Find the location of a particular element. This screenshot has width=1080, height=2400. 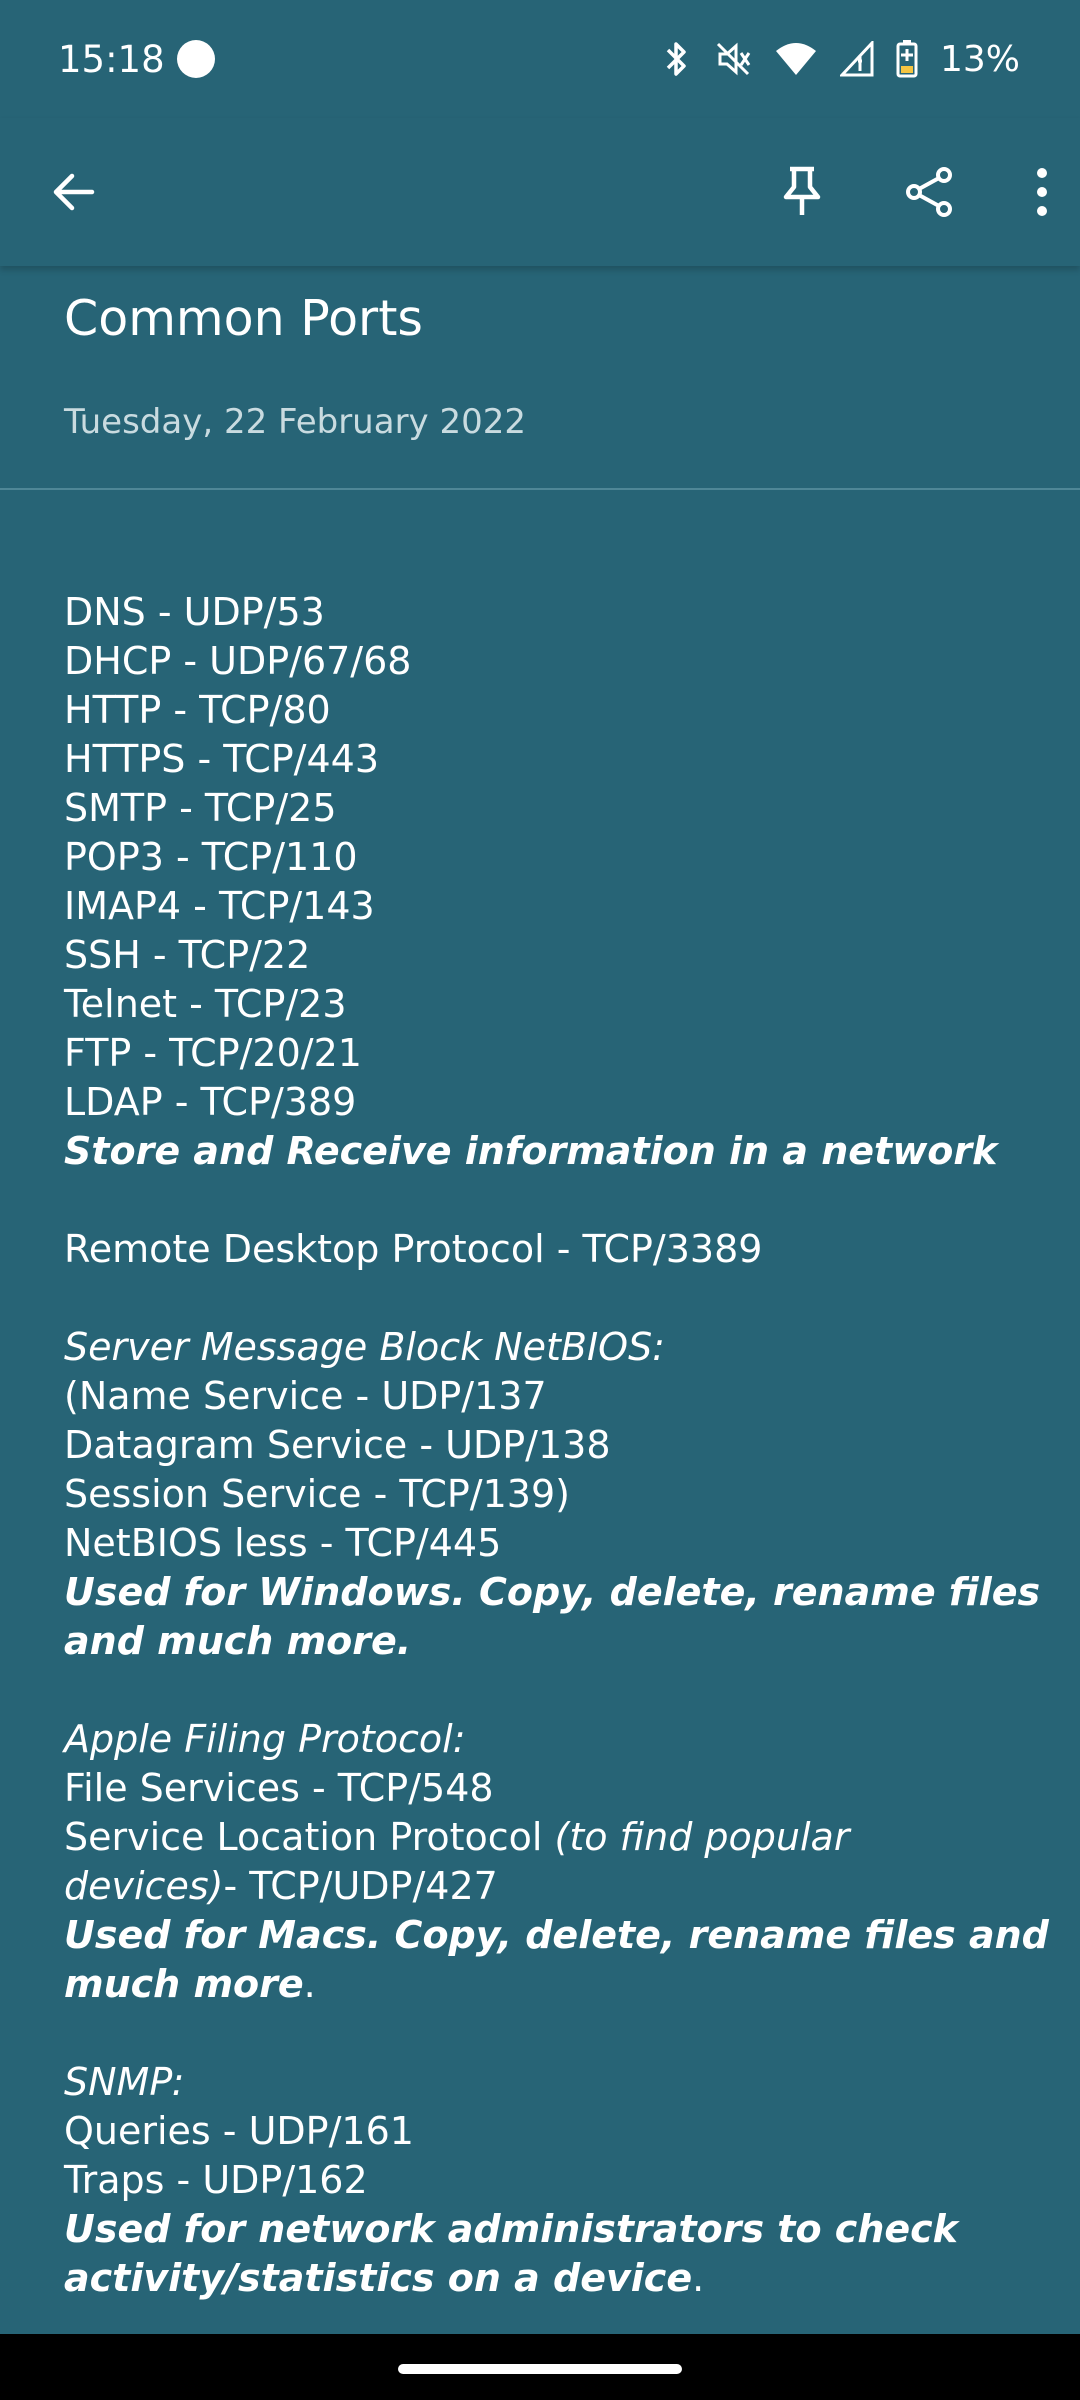

snmp-note: Used for network administrators to check is located at coordinates (511, 2229).